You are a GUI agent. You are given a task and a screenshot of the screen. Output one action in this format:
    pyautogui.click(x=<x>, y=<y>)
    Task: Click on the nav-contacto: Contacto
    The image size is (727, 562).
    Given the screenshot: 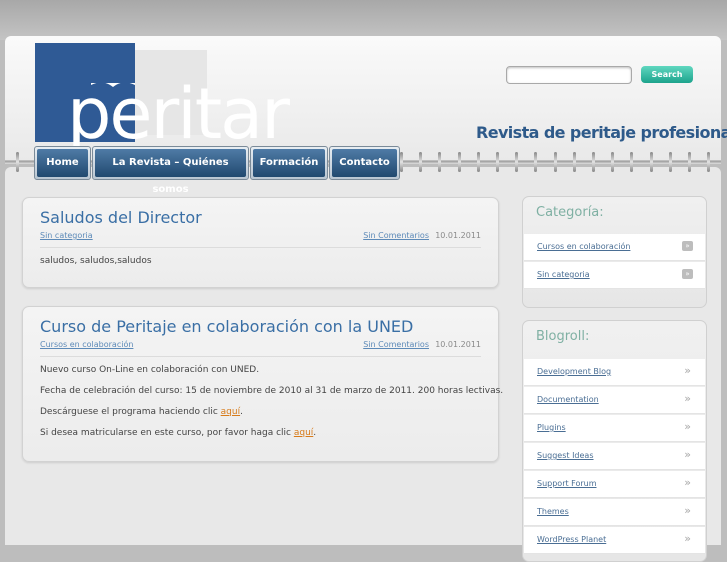 What is the action you would take?
    pyautogui.click(x=364, y=163)
    